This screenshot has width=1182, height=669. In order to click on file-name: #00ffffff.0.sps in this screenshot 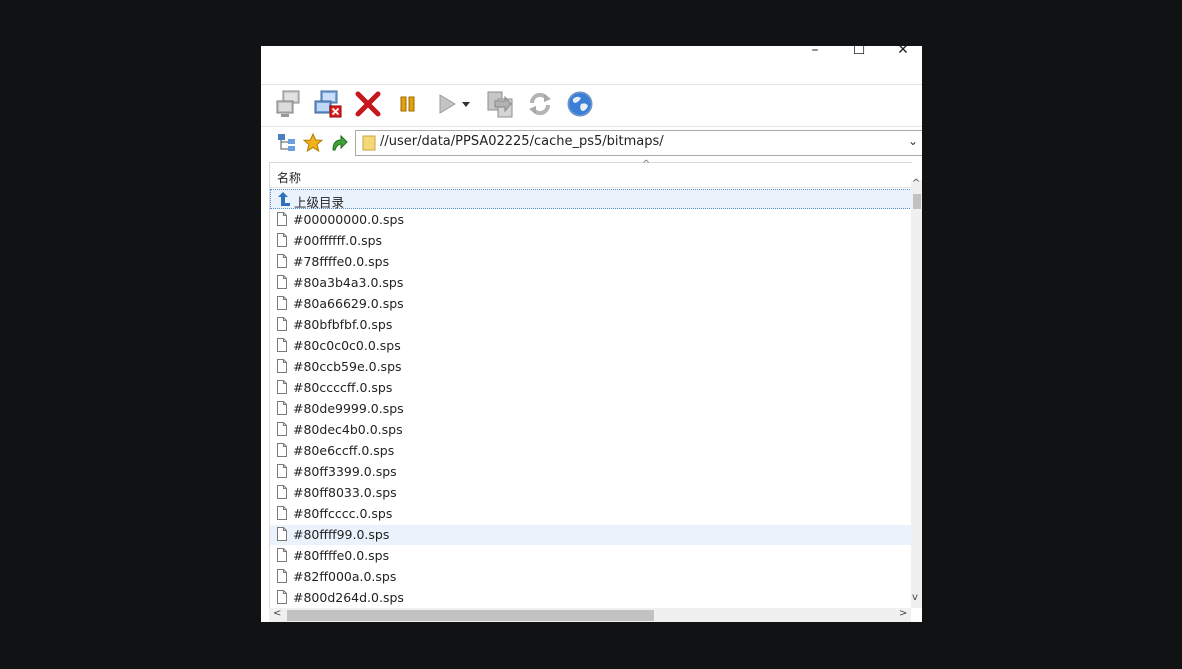, I will do `click(338, 240)`.